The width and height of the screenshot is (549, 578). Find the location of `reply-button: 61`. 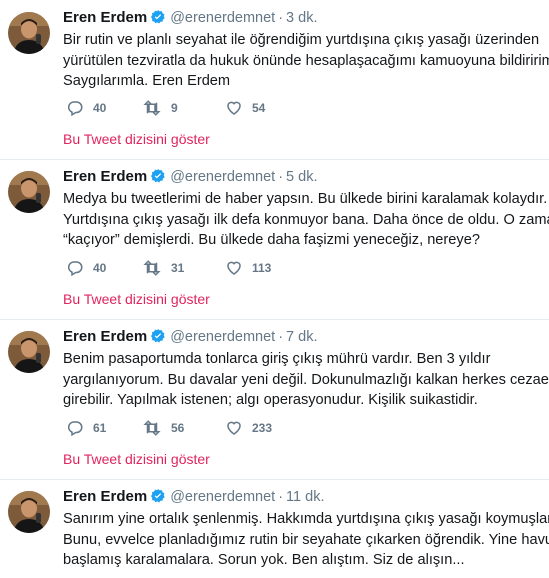

reply-button: 61 is located at coordinates (86, 428).